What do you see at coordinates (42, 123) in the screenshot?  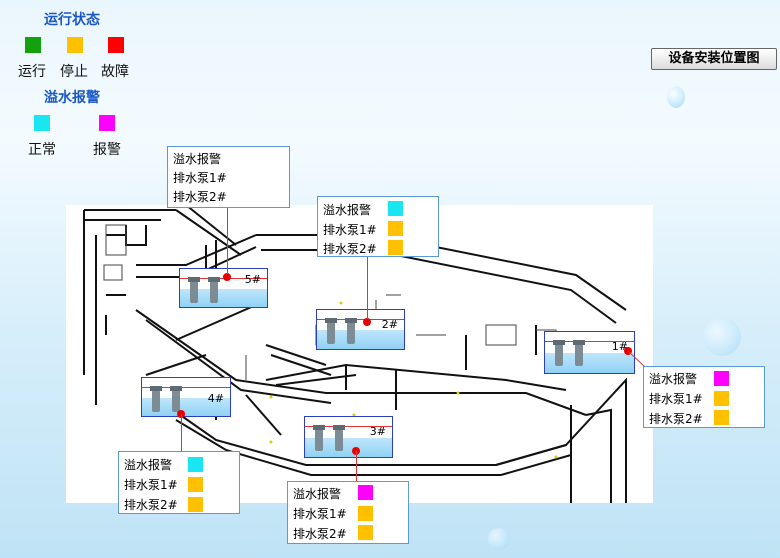 I see `overflow-normal-swatch` at bounding box center [42, 123].